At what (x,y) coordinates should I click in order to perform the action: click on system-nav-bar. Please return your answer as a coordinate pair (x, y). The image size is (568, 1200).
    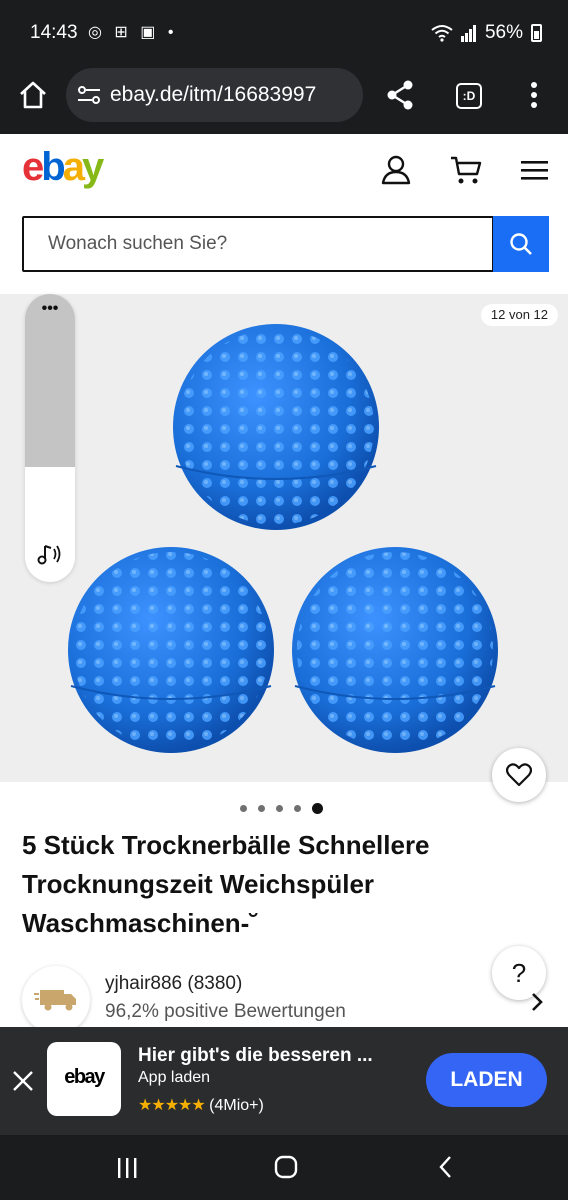
    Looking at the image, I should click on (284, 1167).